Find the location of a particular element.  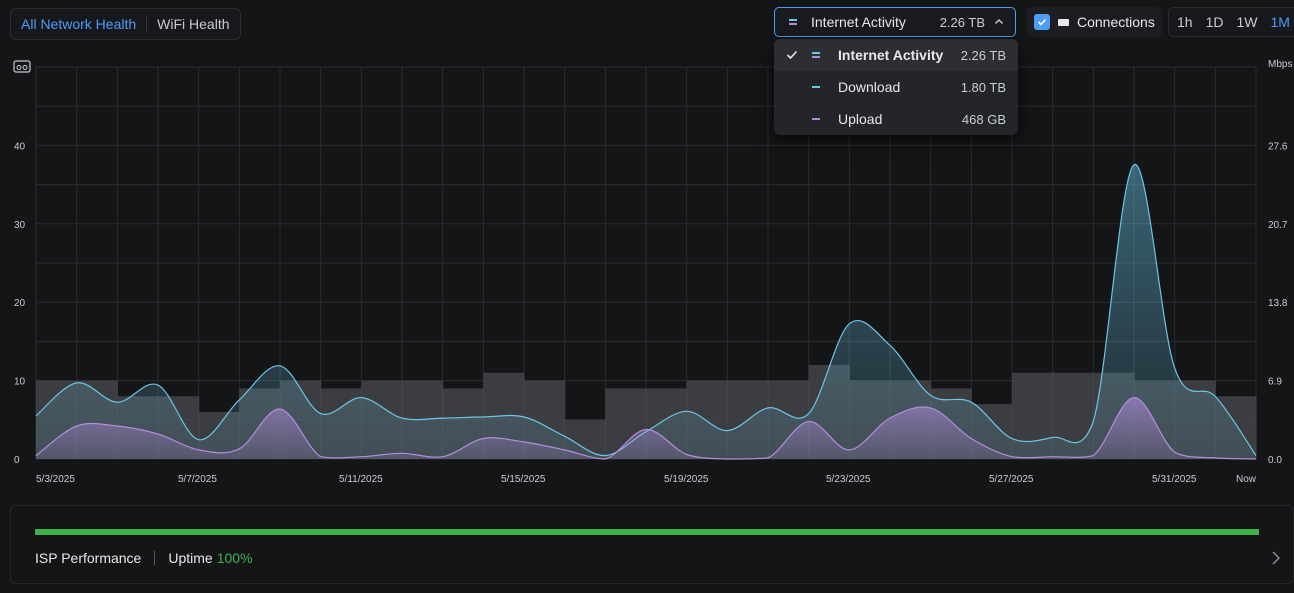

left-axis-tick-label: 30 is located at coordinates (20, 225).